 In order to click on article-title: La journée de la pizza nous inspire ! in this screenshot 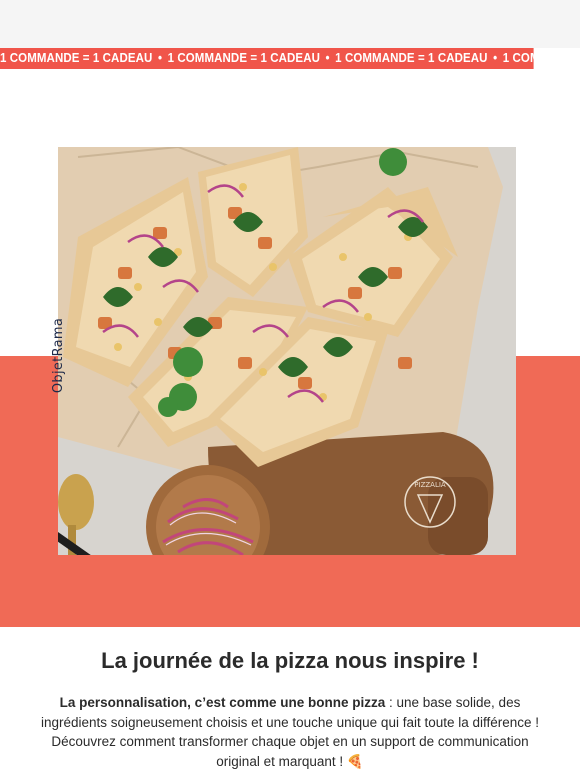, I will do `click(290, 660)`.